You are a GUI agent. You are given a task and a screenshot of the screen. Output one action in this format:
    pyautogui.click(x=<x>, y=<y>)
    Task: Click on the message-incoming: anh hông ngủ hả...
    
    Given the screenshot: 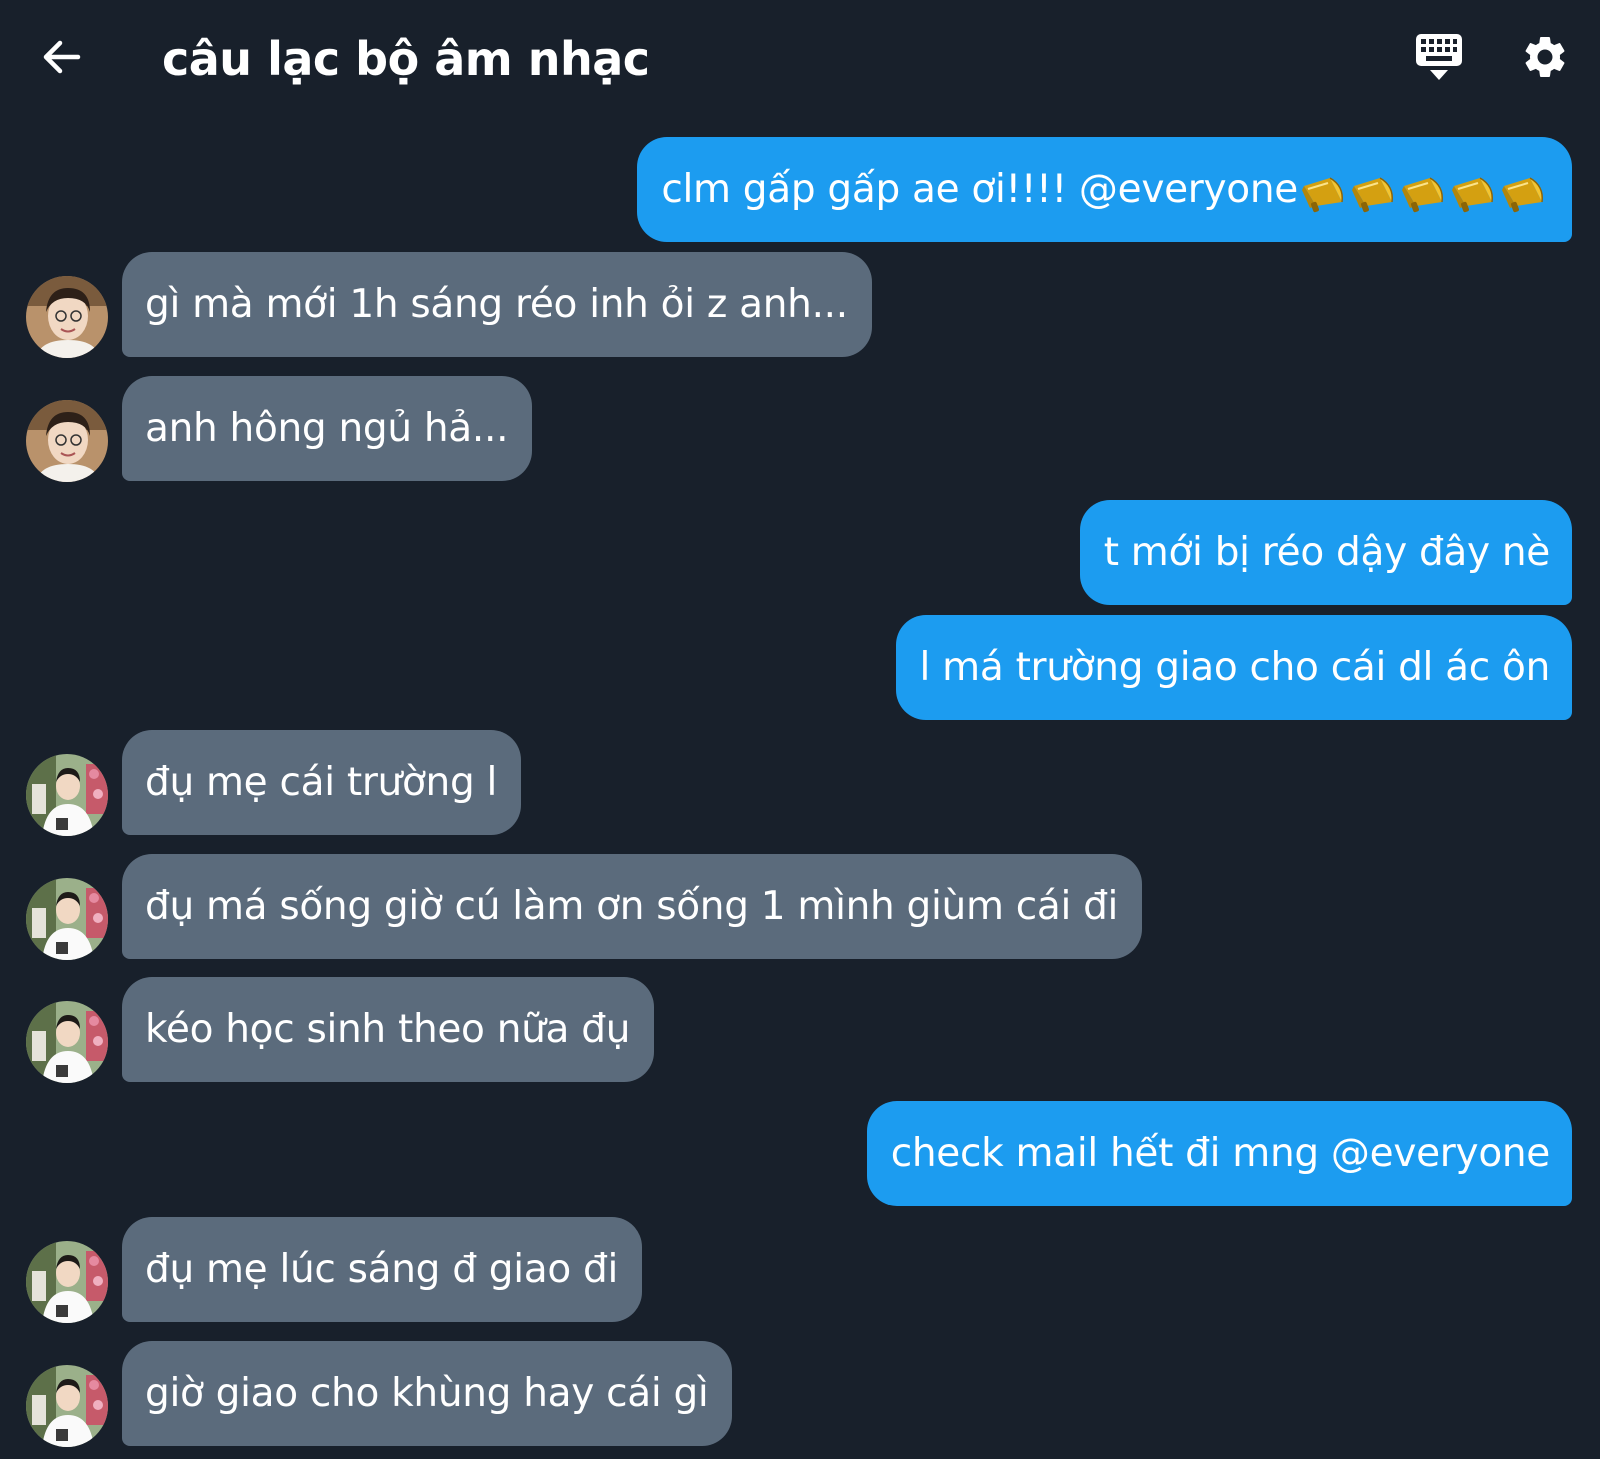 What is the action you would take?
    pyautogui.click(x=327, y=428)
    